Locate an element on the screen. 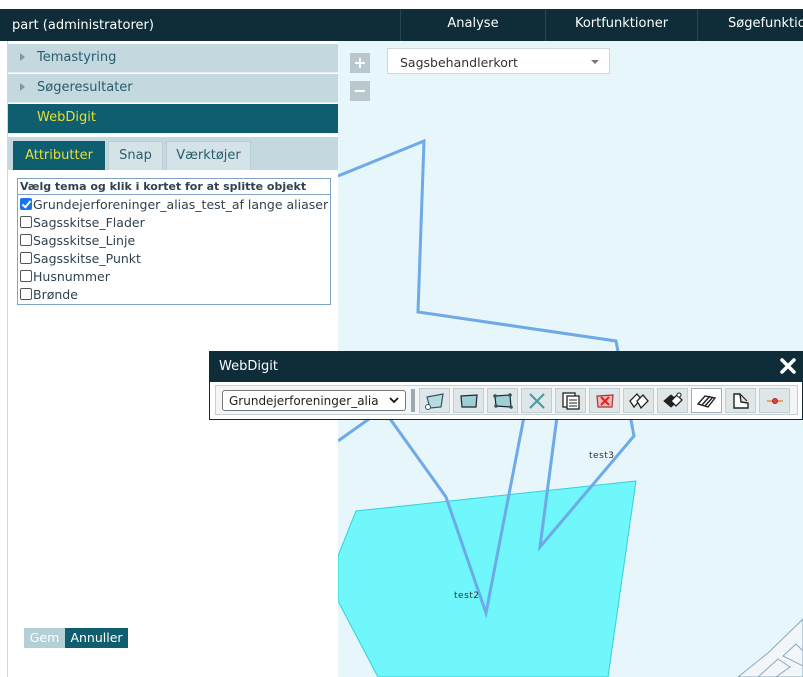  draw-rectangle-tool is located at coordinates (468, 400).